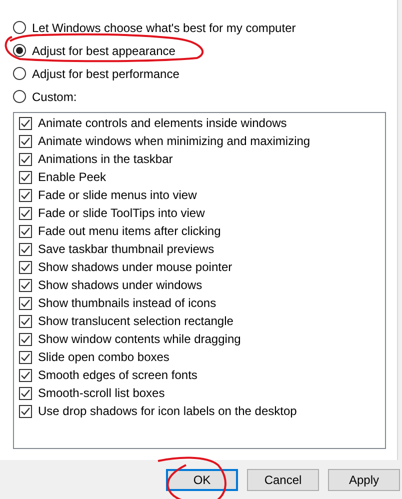 The height and width of the screenshot is (499, 402). Describe the element at coordinates (118, 375) in the screenshot. I see `setting-label: Smooth edges of screen fonts` at that location.